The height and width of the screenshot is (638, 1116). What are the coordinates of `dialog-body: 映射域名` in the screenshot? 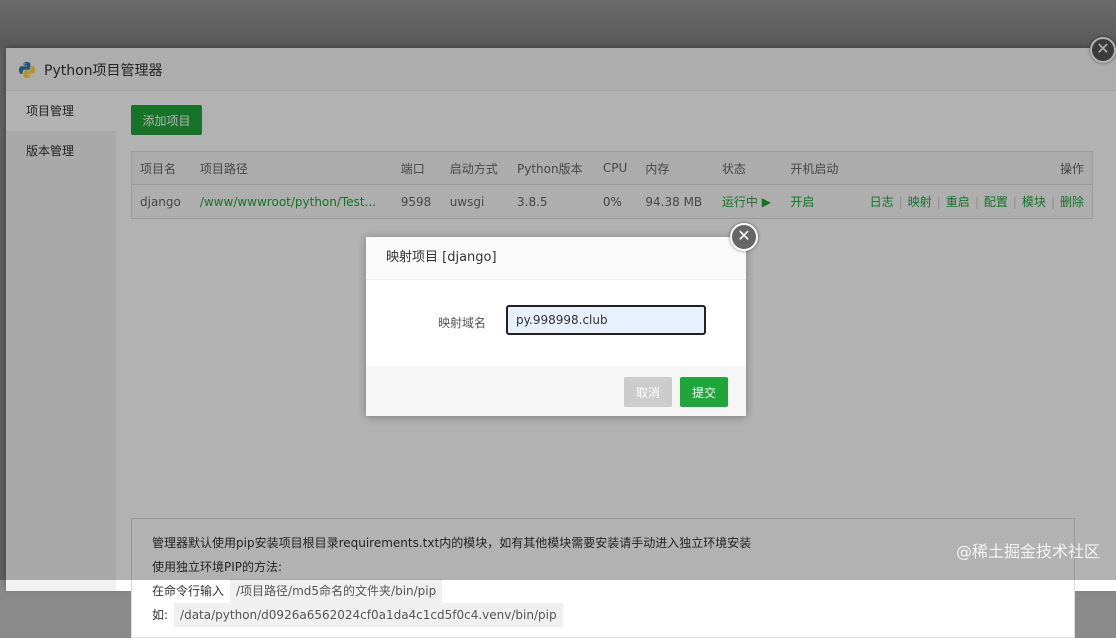 It's located at (556, 323).